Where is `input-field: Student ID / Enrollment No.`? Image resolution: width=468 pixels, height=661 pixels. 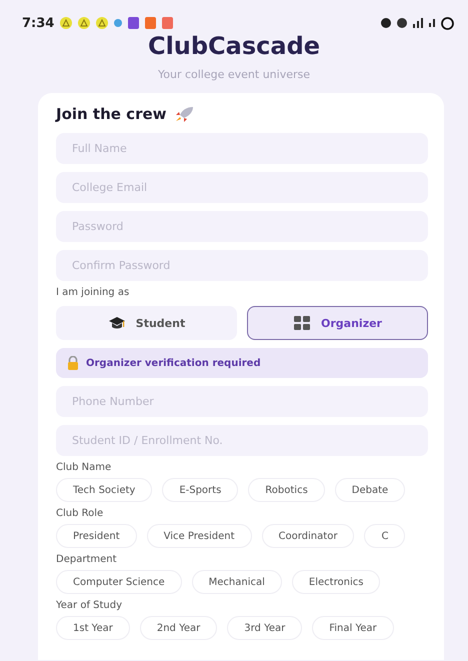 input-field: Student ID / Enrollment No. is located at coordinates (242, 440).